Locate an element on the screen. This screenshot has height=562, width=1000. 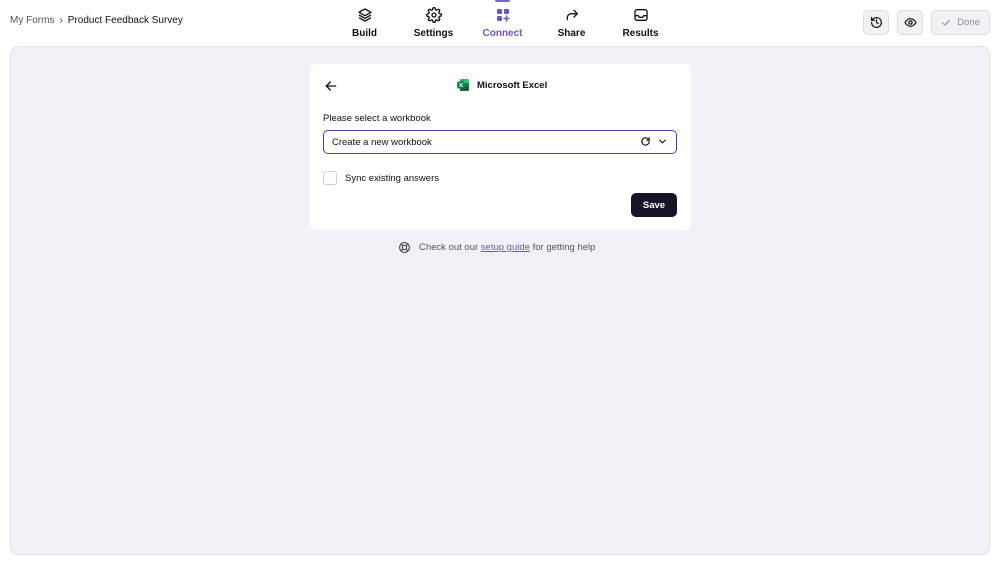
sync-answers-label: Sync existing answers is located at coordinates (392, 178).